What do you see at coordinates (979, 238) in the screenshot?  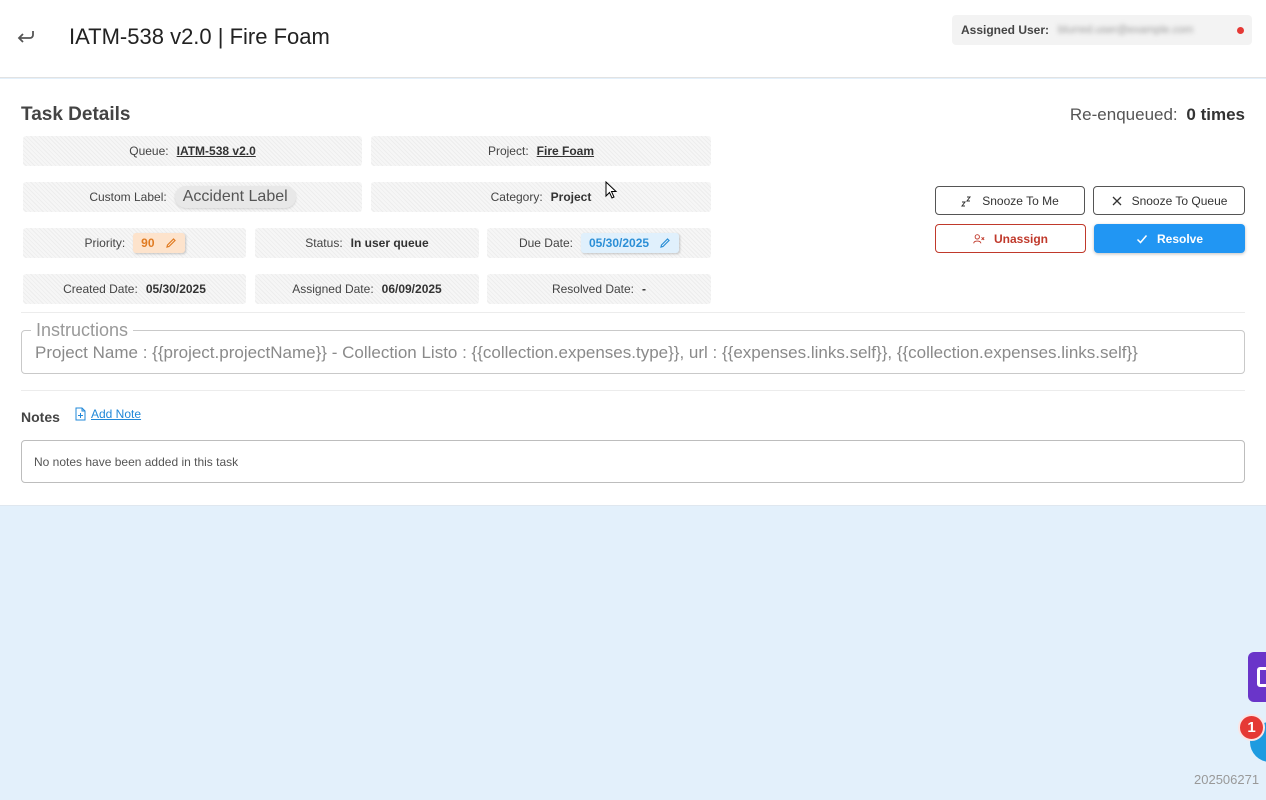 I see `user-remove-icon` at bounding box center [979, 238].